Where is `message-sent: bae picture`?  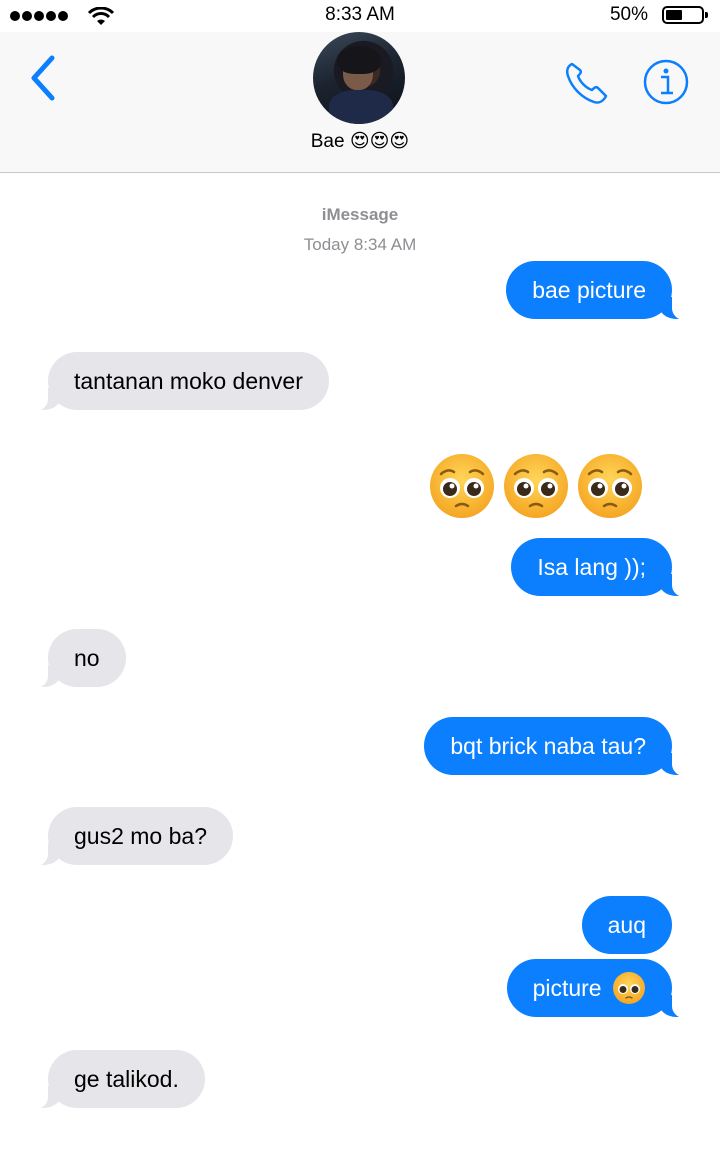 message-sent: bae picture is located at coordinates (596, 290).